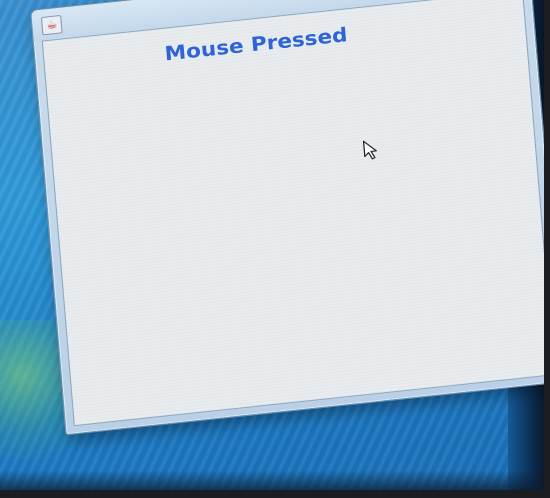 This screenshot has height=498, width=550. What do you see at coordinates (51, 25) in the screenshot?
I see `java-app-icon: ☕` at bounding box center [51, 25].